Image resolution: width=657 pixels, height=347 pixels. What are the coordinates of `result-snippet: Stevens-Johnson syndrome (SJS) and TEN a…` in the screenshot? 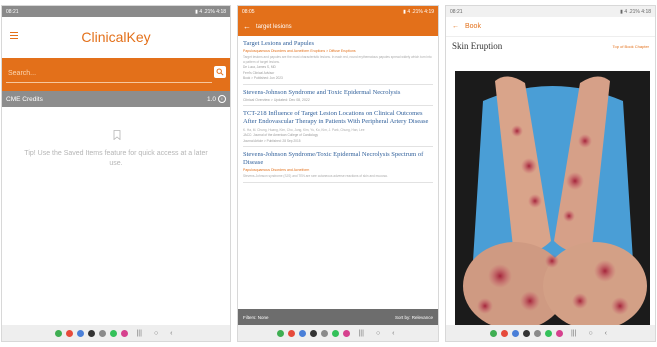 It's located at (315, 176).